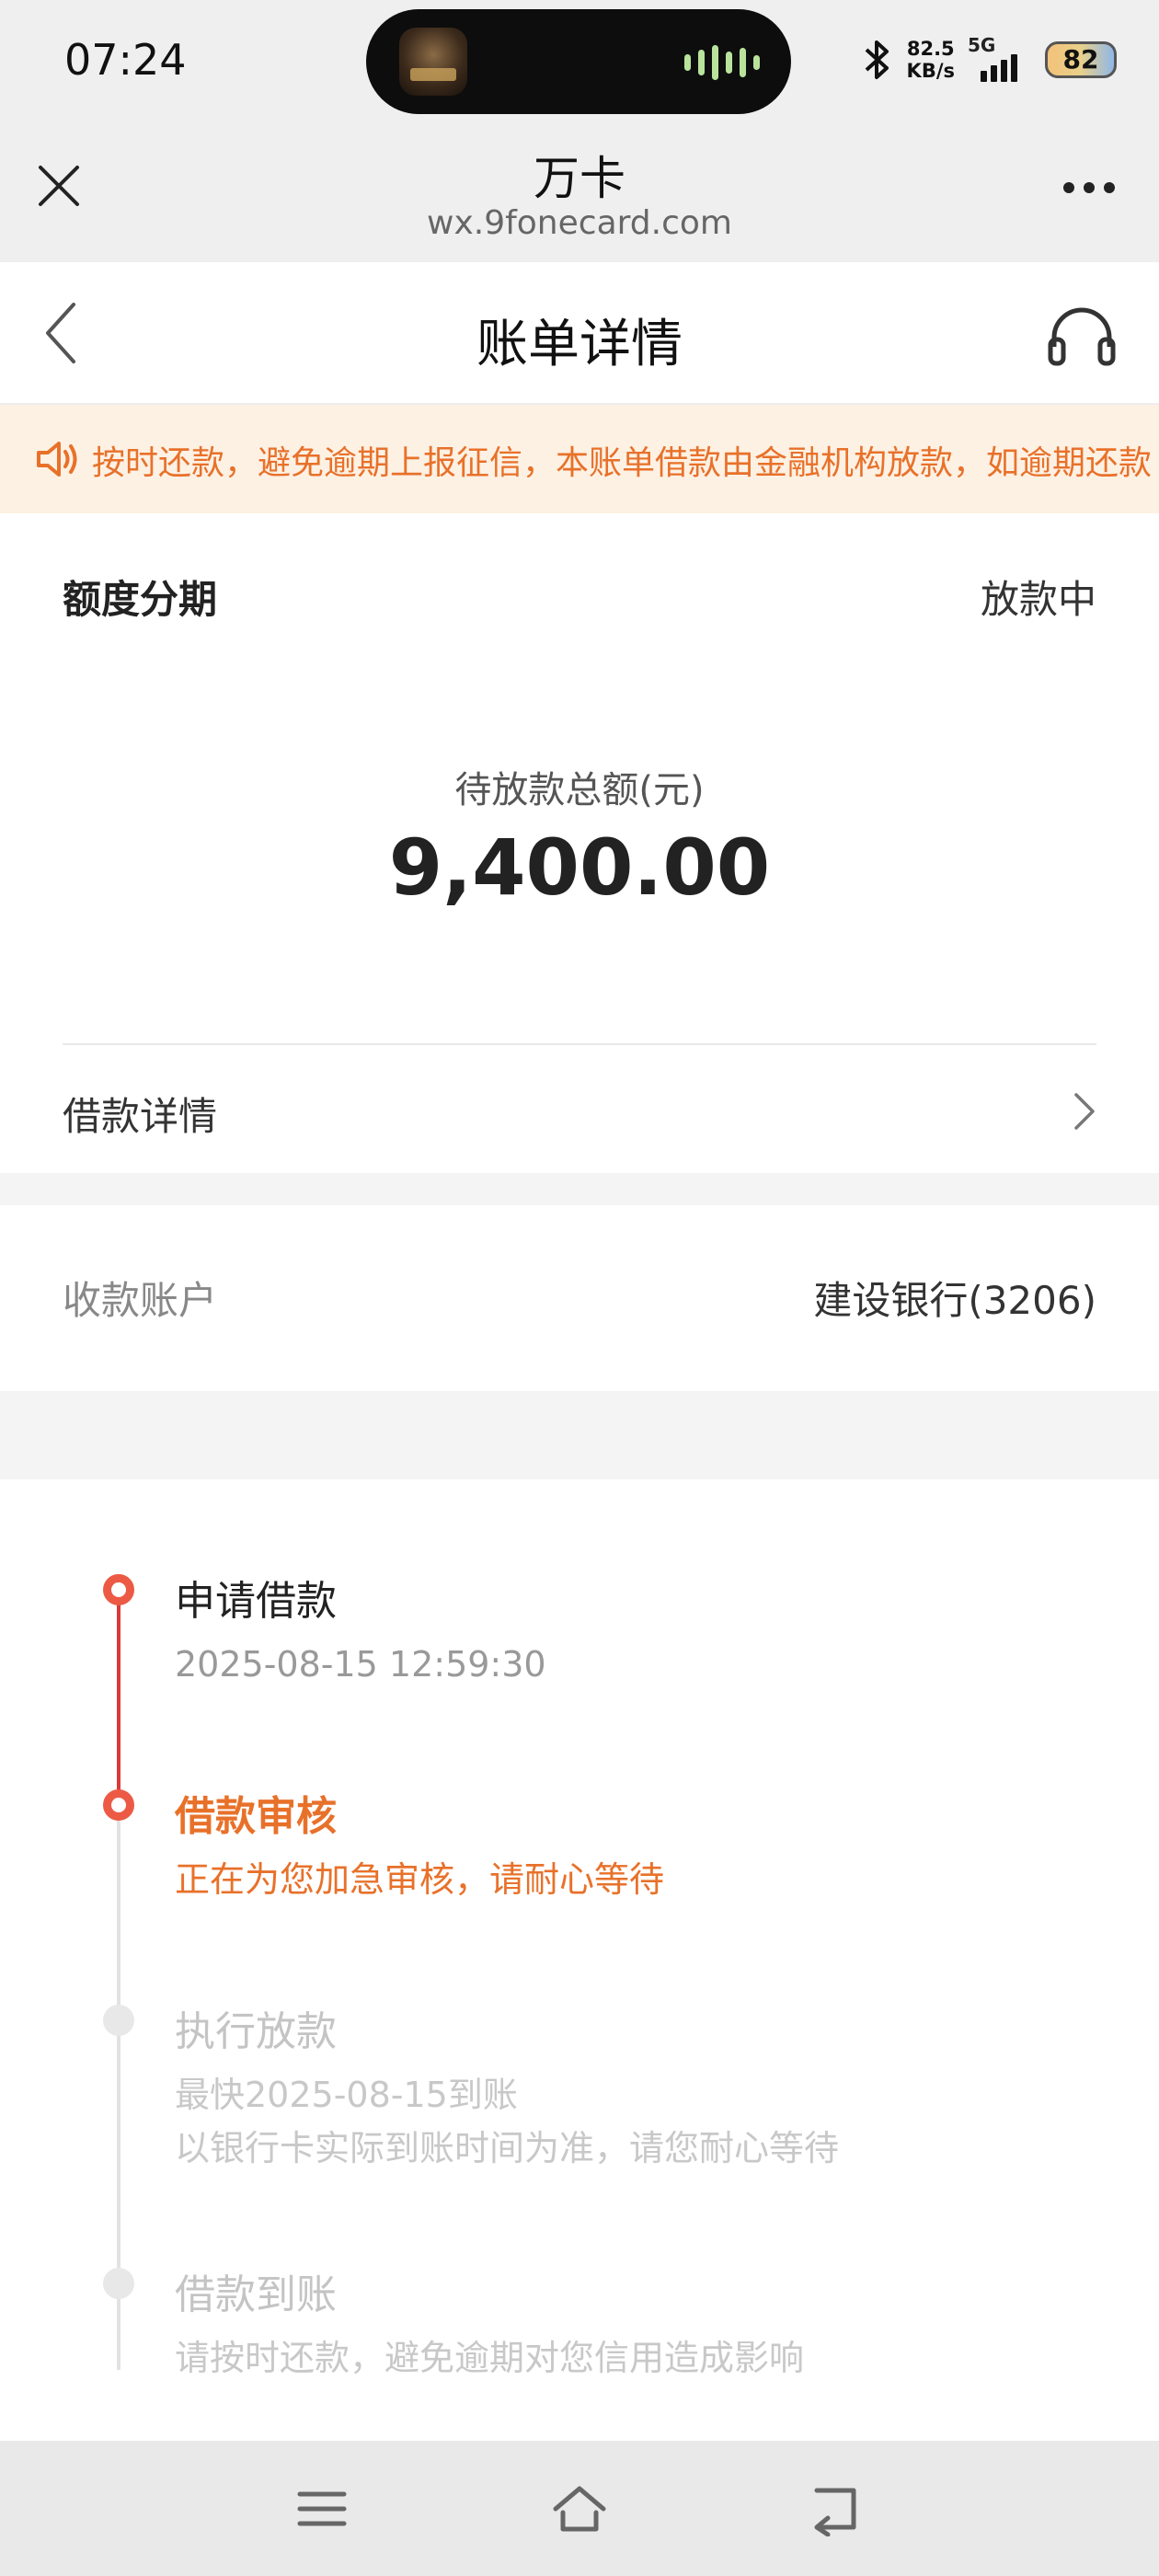 Image resolution: width=1159 pixels, height=2576 pixels. Describe the element at coordinates (1081, 59) in the screenshot. I see `battery-icon: 82` at that location.